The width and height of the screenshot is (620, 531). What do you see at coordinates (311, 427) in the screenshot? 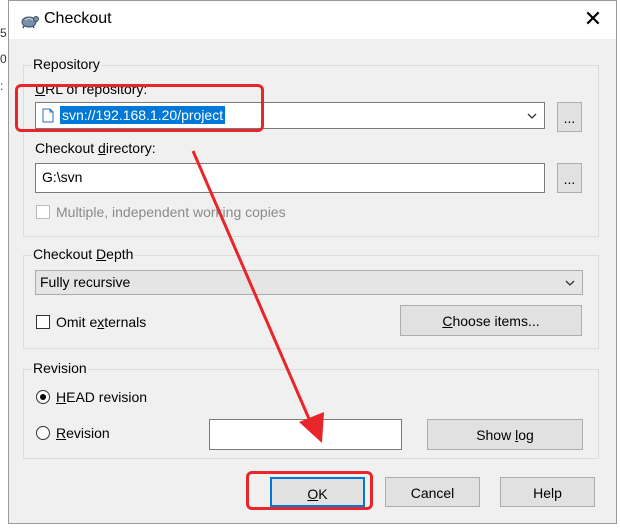
I see `arrow-head-icon` at bounding box center [311, 427].